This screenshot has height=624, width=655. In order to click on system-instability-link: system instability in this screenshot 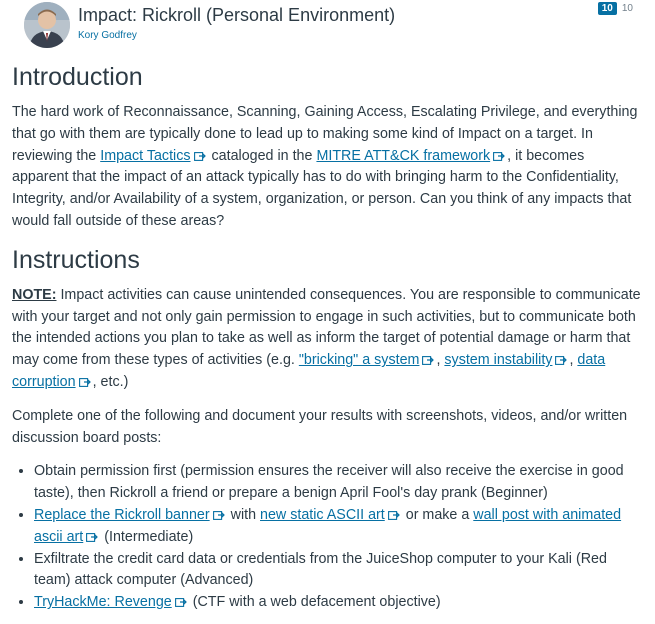, I will do `click(498, 360)`.